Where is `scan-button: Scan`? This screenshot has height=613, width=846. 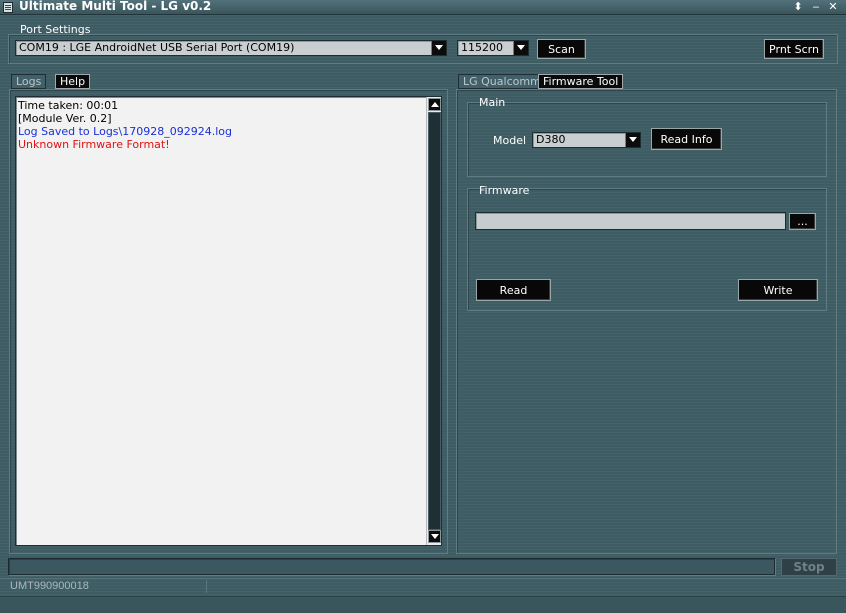
scan-button: Scan is located at coordinates (561, 49).